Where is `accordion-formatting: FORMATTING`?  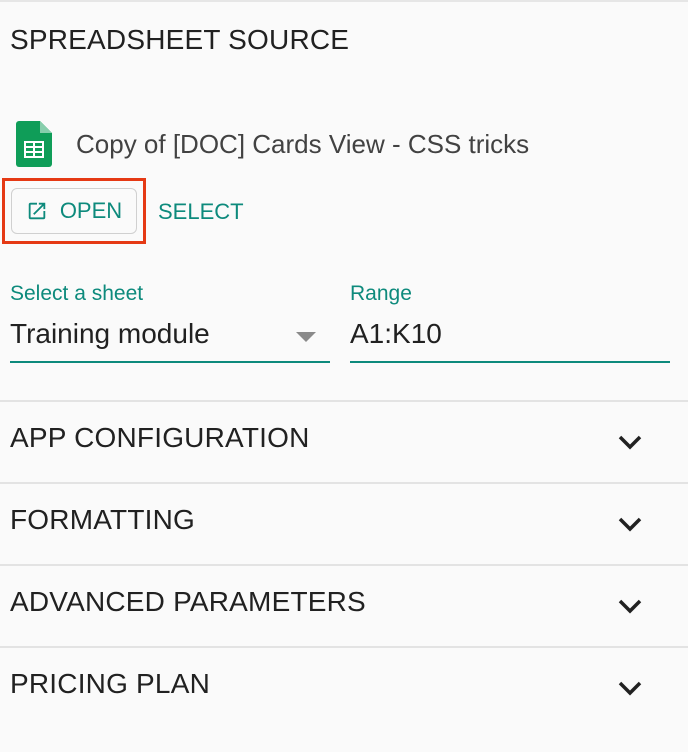 accordion-formatting: FORMATTING is located at coordinates (344, 524).